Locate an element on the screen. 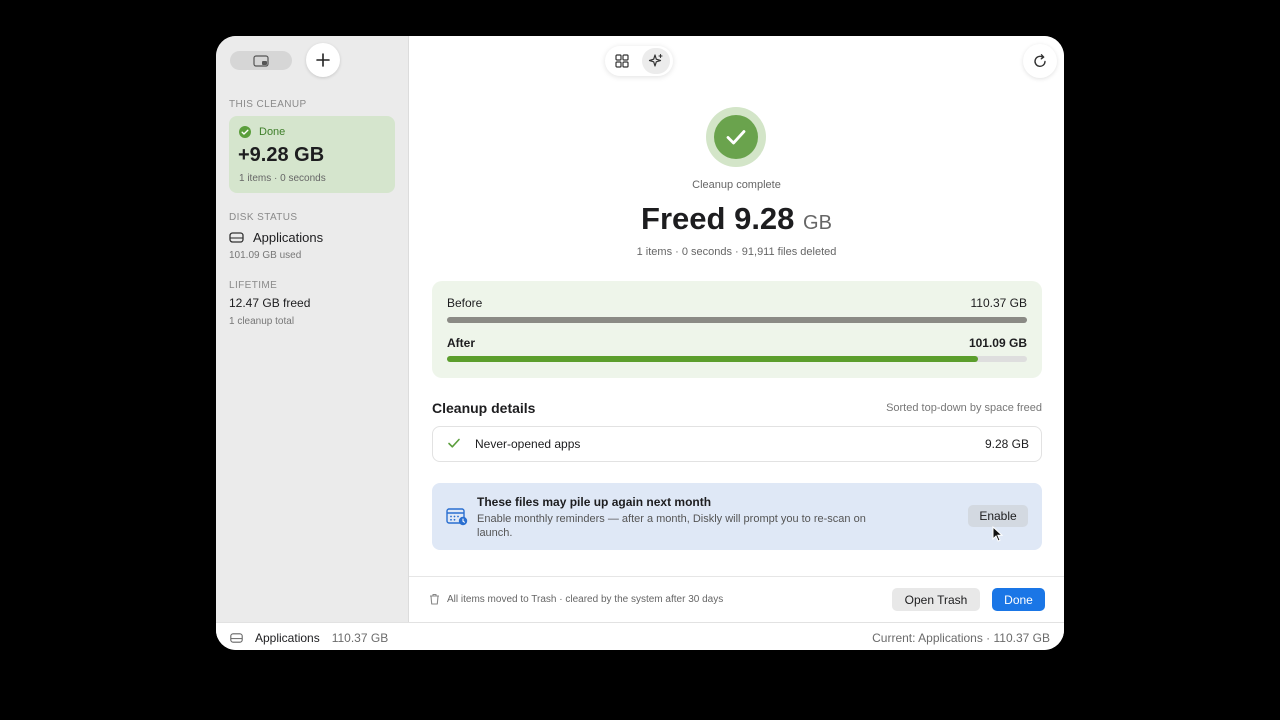 Image resolution: width=1280 pixels, height=720 pixels. done-button: Done is located at coordinates (1018, 599).